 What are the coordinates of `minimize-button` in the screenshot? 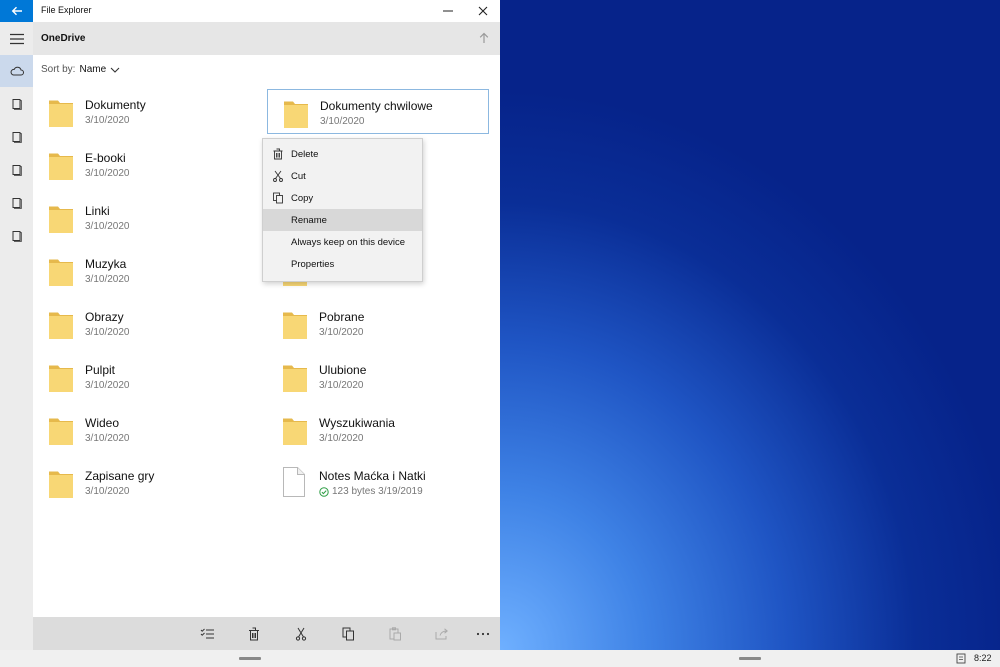 It's located at (448, 11).